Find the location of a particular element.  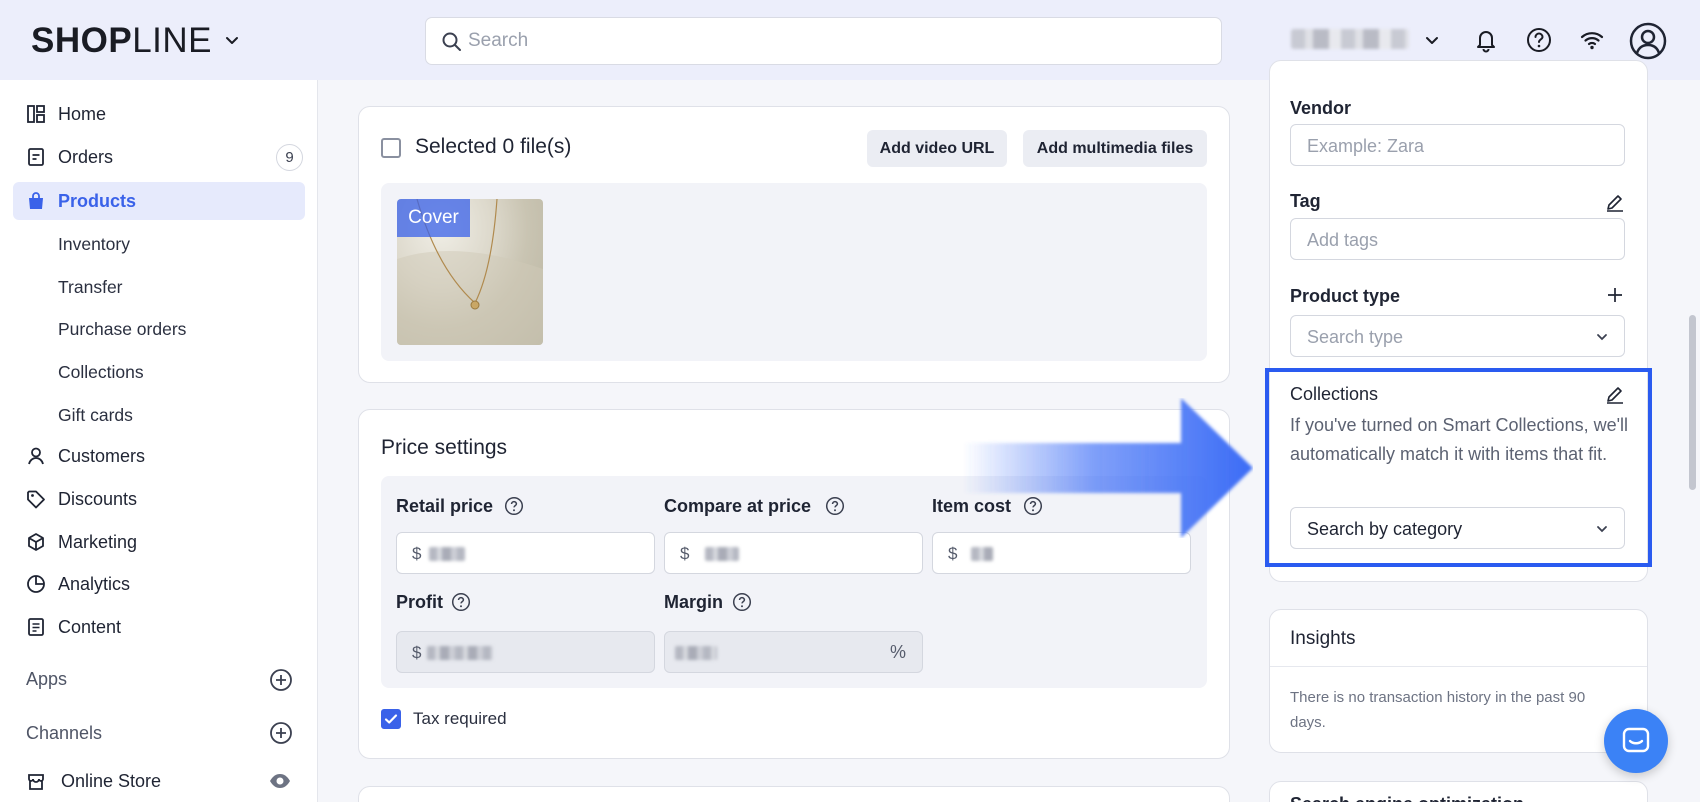

apps-section-label: Apps is located at coordinates (47, 679).